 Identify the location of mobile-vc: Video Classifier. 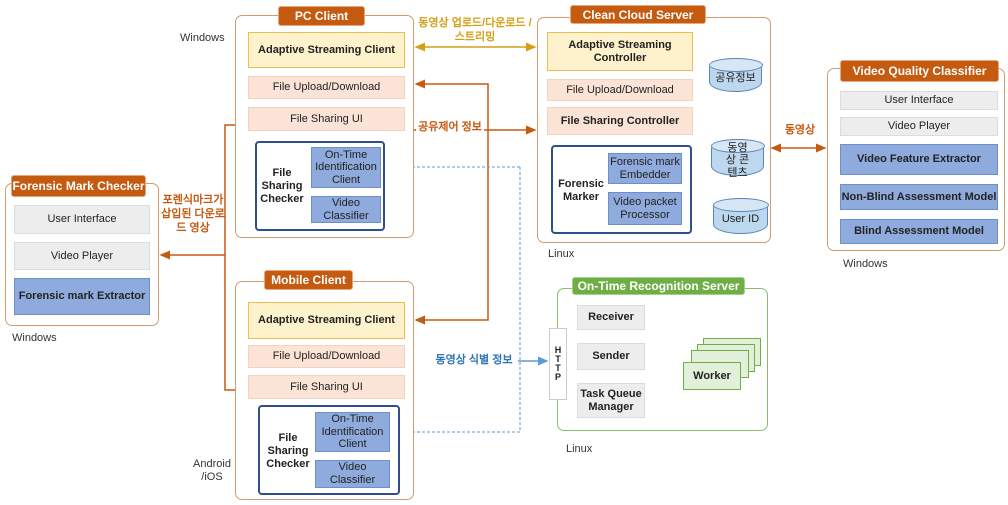
(352, 474).